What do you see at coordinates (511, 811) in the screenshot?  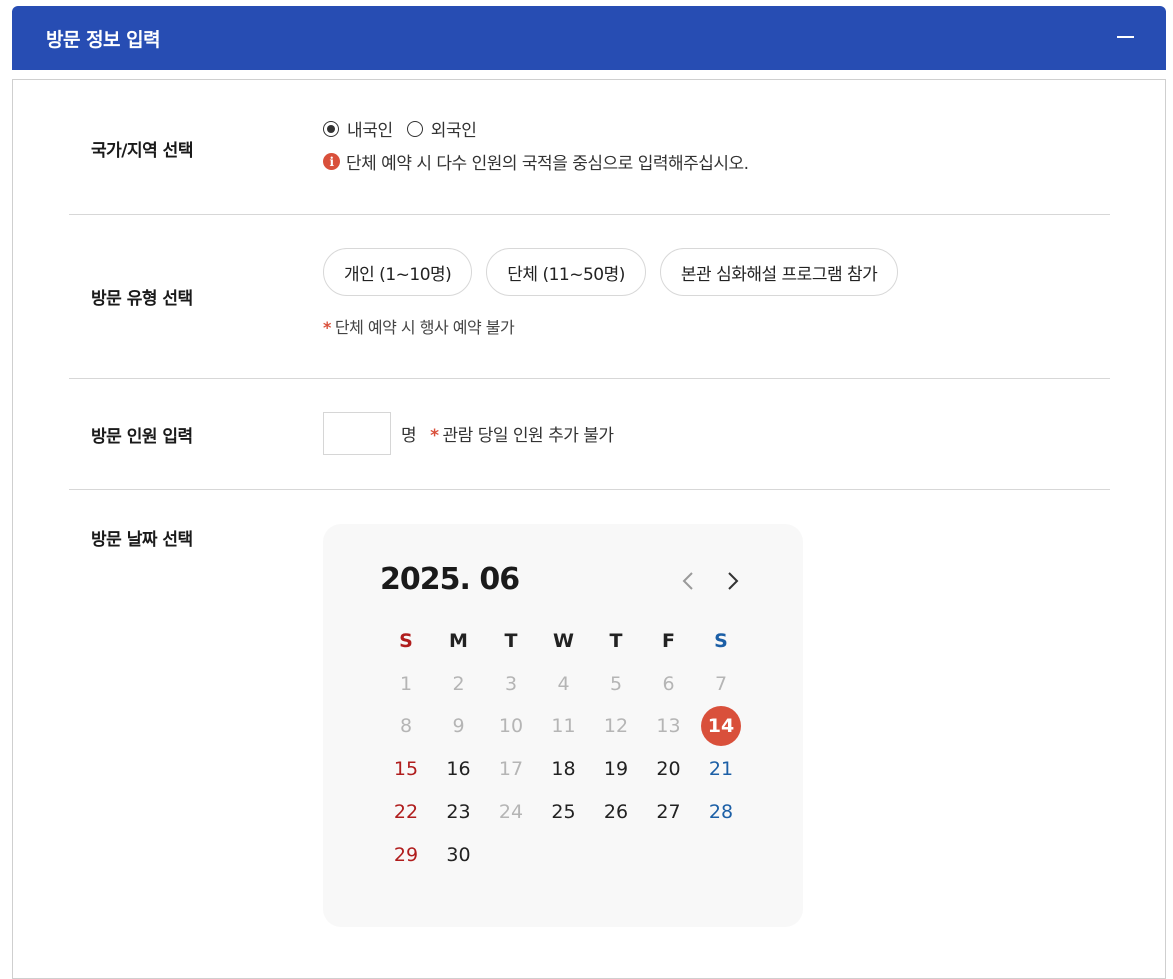 I see `calendar-day: 24` at bounding box center [511, 811].